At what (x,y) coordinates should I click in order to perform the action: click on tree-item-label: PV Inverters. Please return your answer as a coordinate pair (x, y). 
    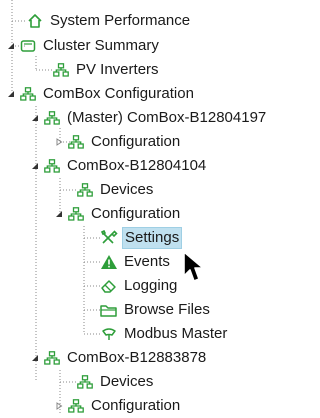
    Looking at the image, I should click on (117, 69).